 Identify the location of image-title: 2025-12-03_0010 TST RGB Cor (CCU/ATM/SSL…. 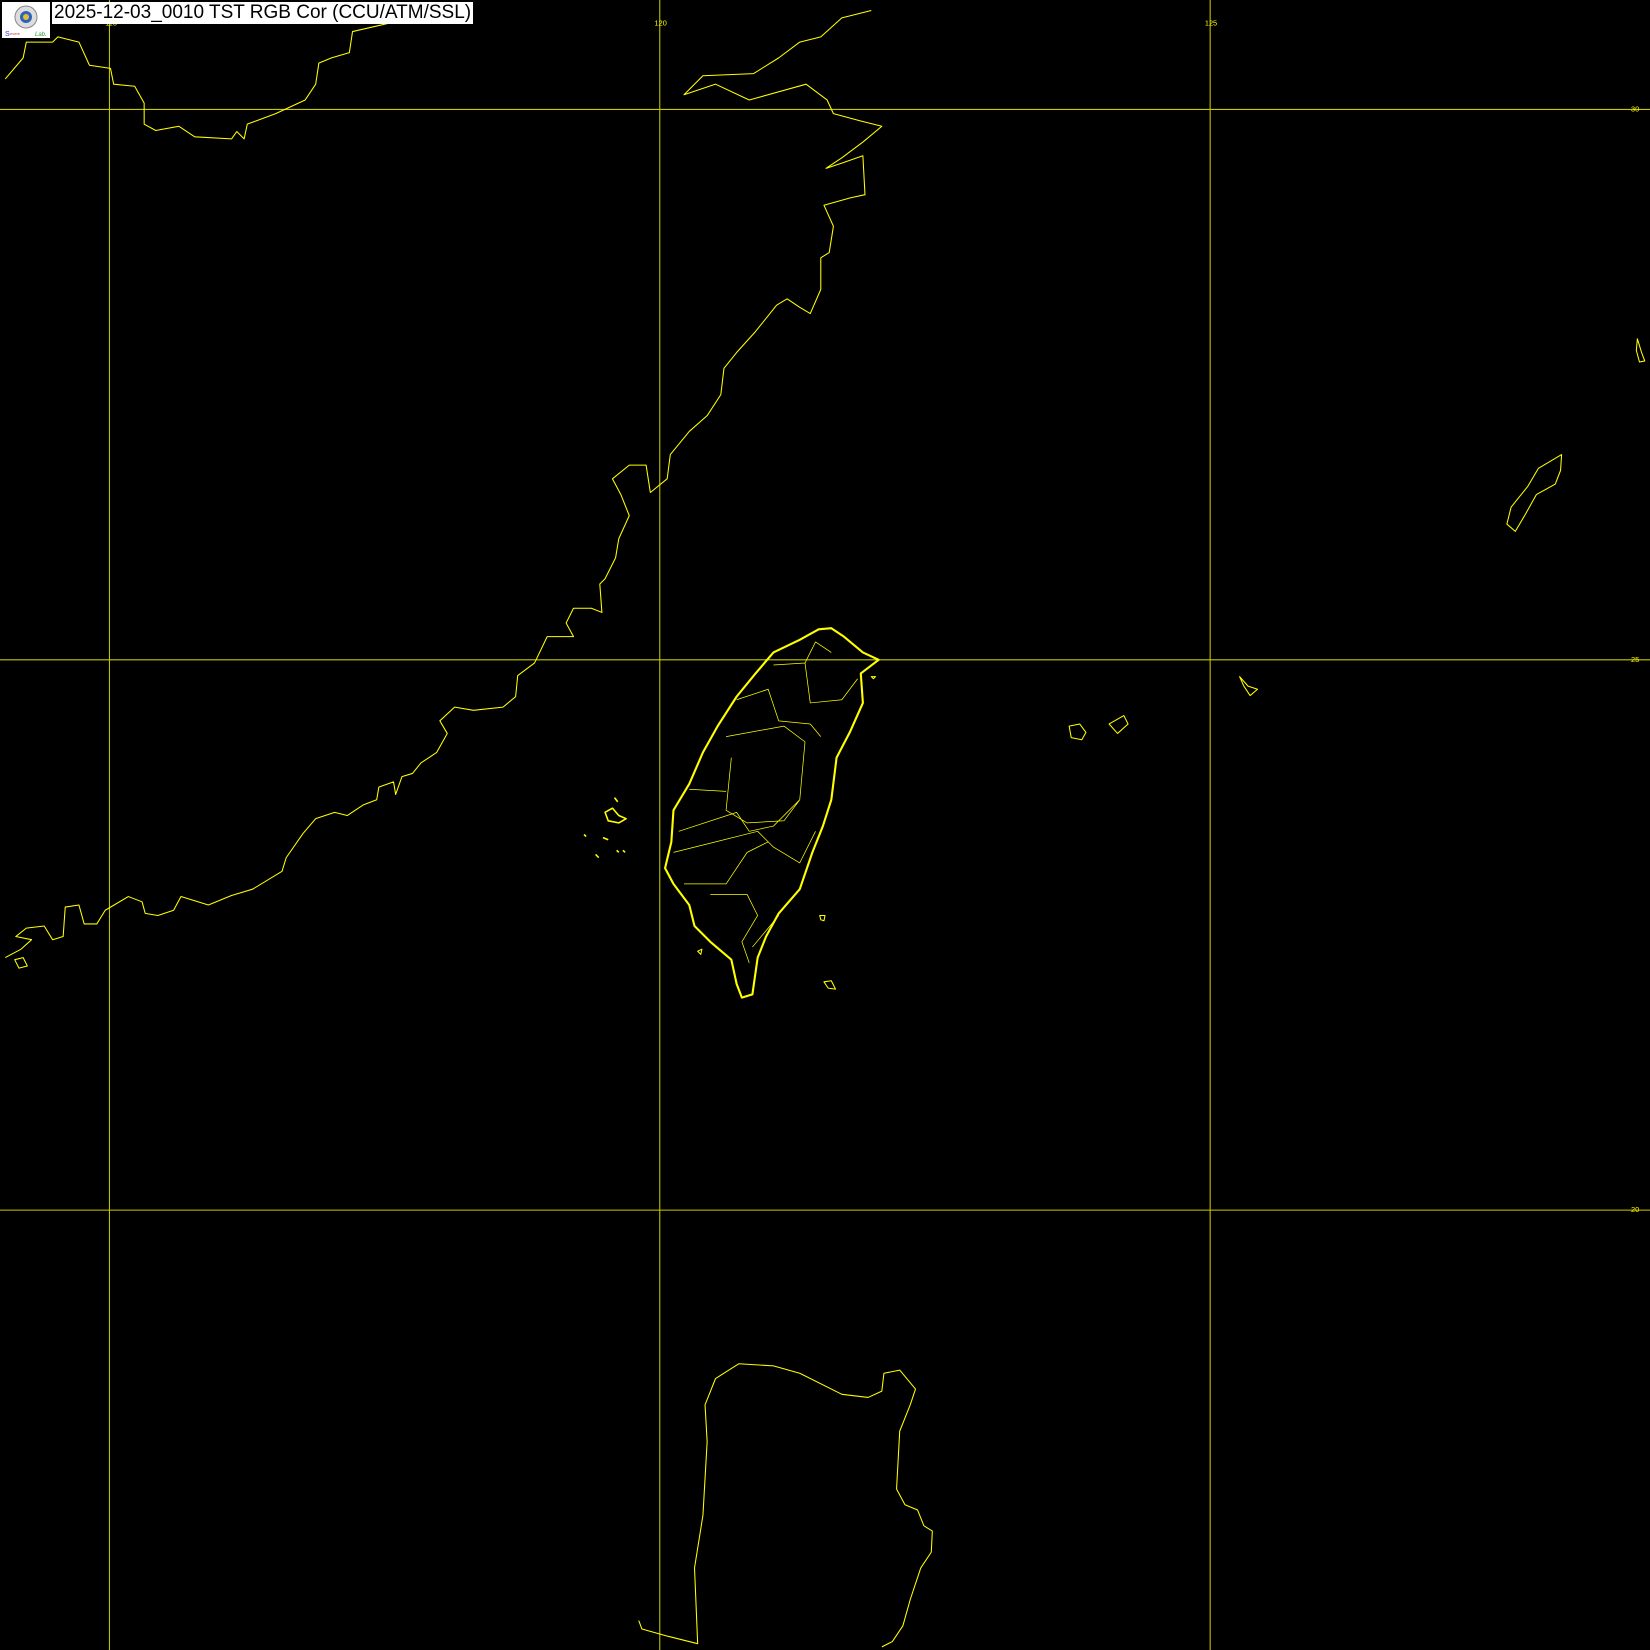
(263, 13).